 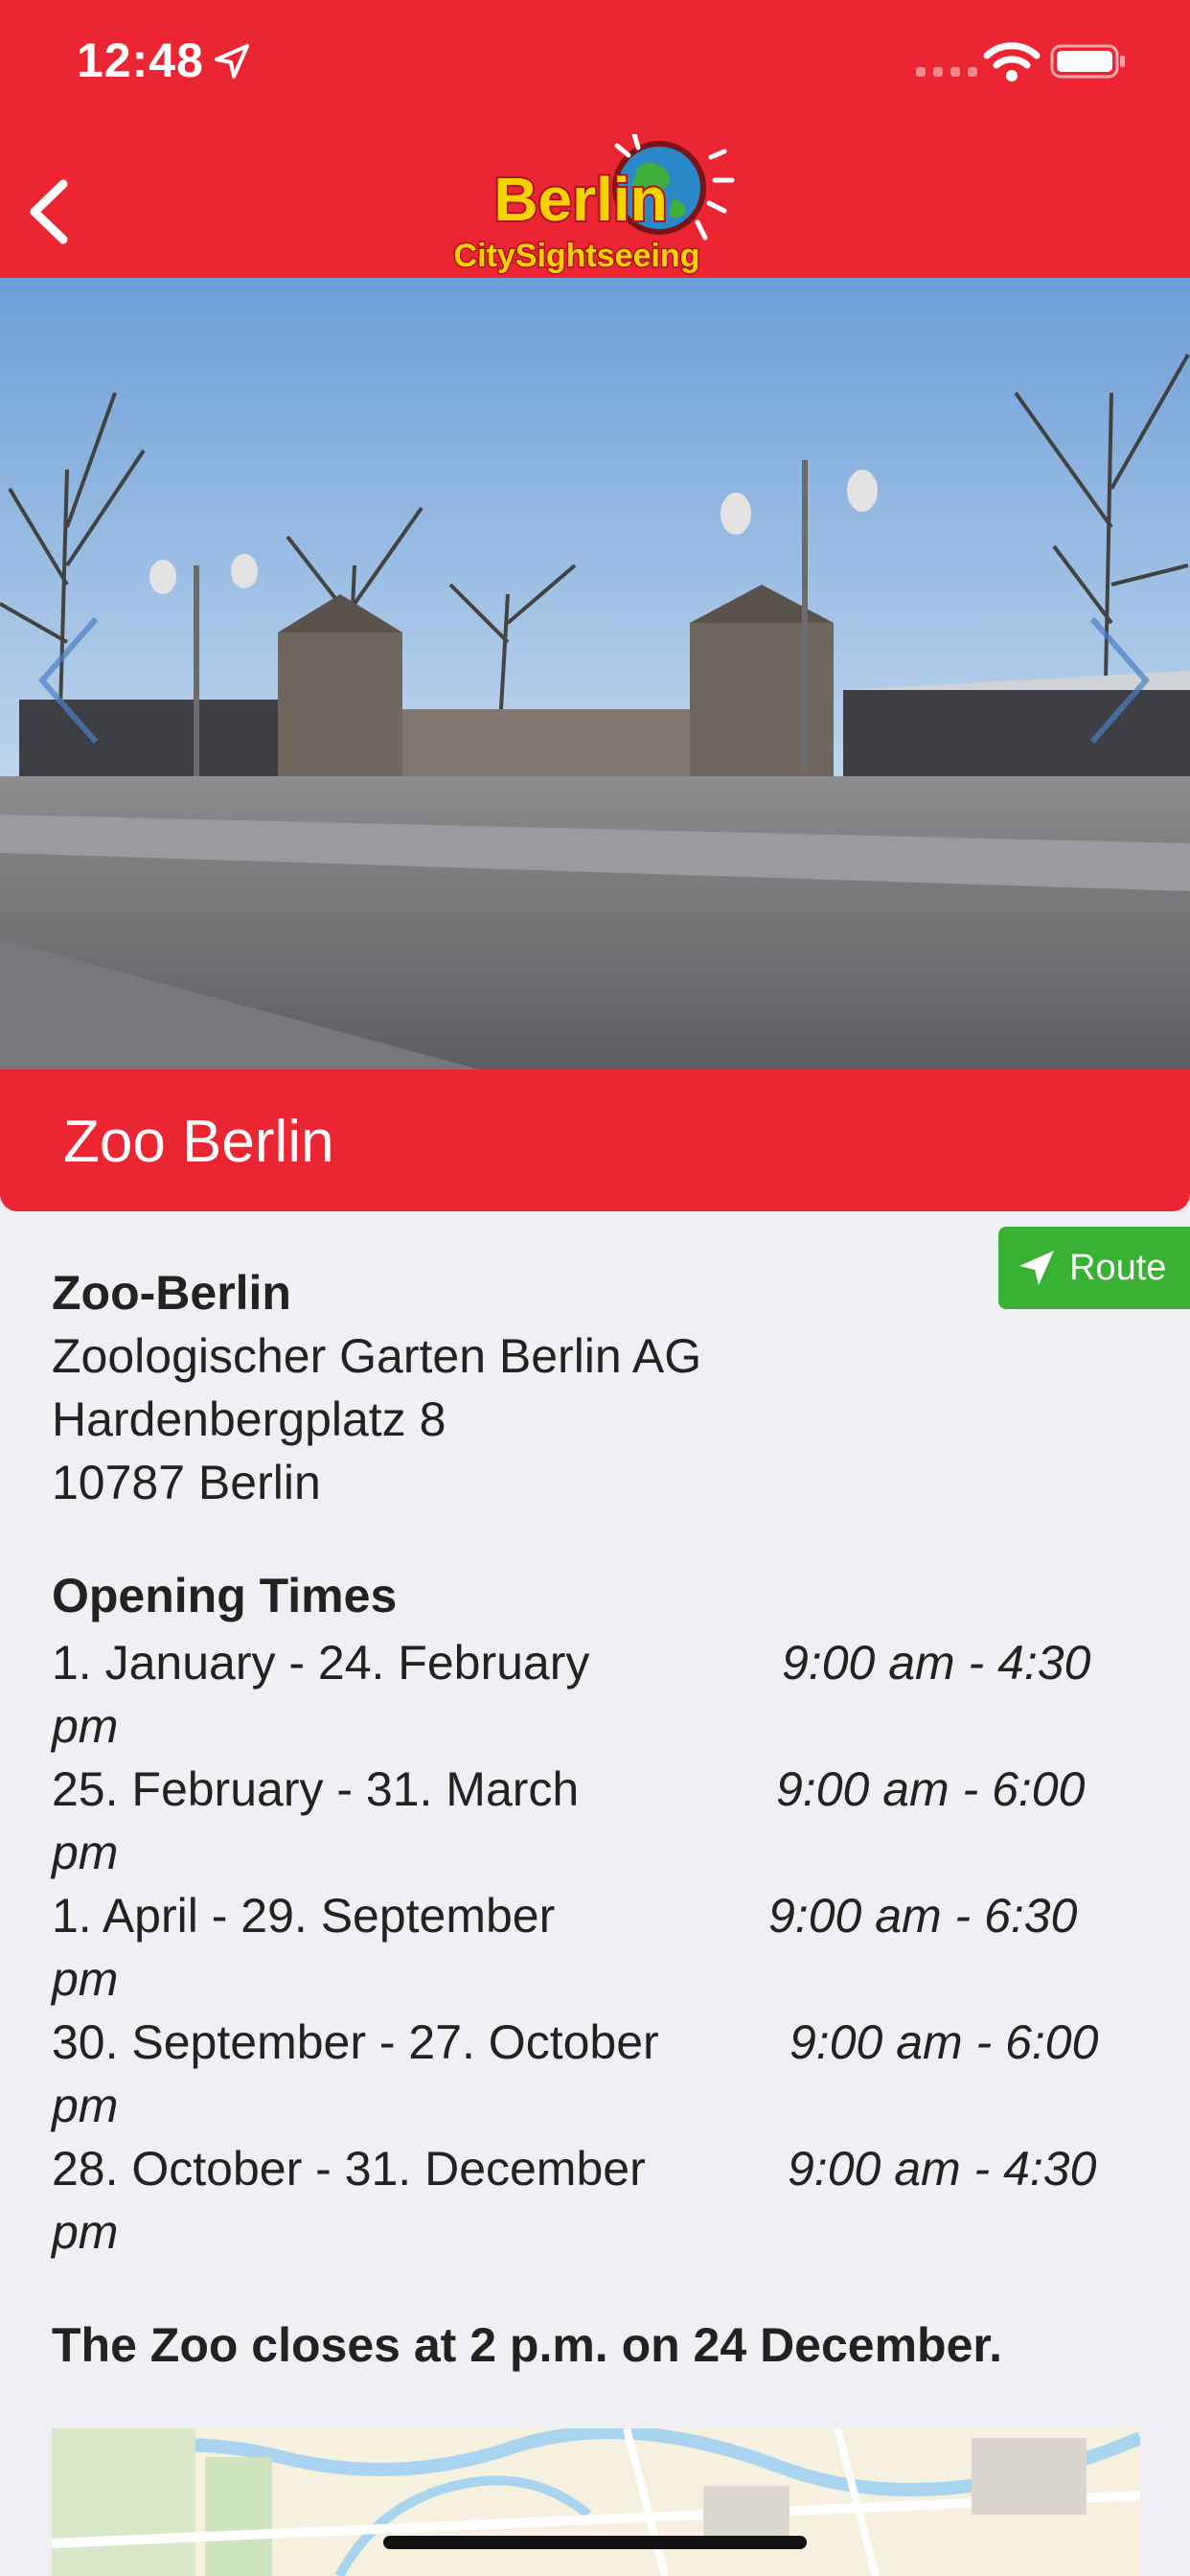 I want to click on logo-text-bottom: CitySightseeing, so click(x=577, y=256).